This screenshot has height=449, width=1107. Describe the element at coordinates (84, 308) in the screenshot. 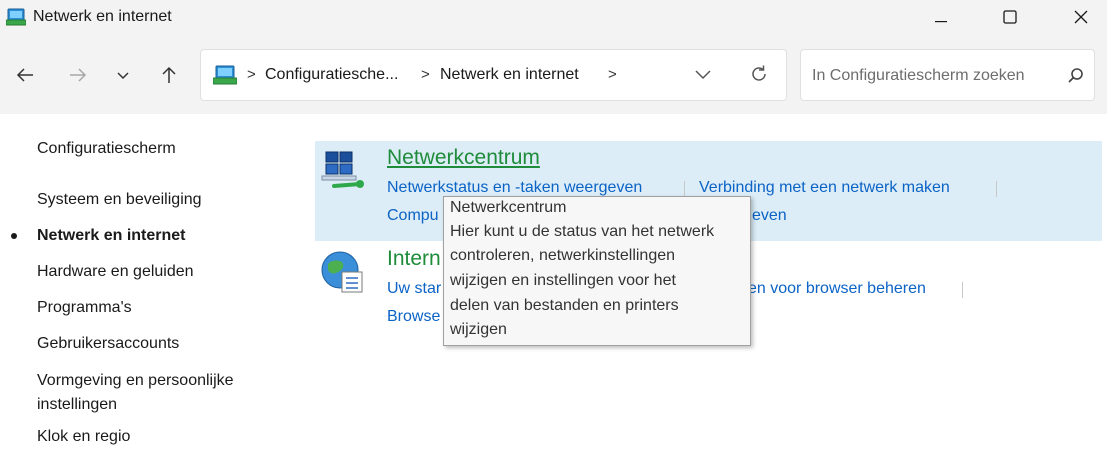

I see `sidebar-item-programs: Programma's` at that location.